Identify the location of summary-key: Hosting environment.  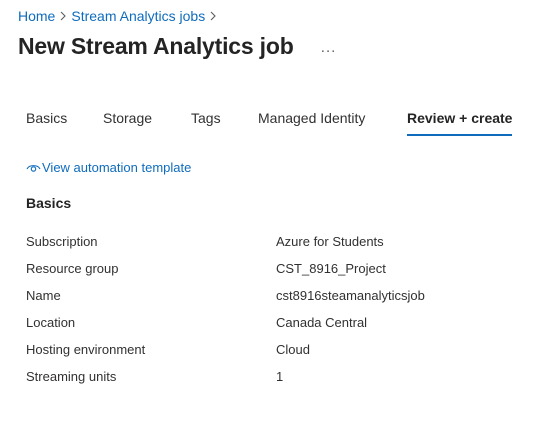
(86, 349).